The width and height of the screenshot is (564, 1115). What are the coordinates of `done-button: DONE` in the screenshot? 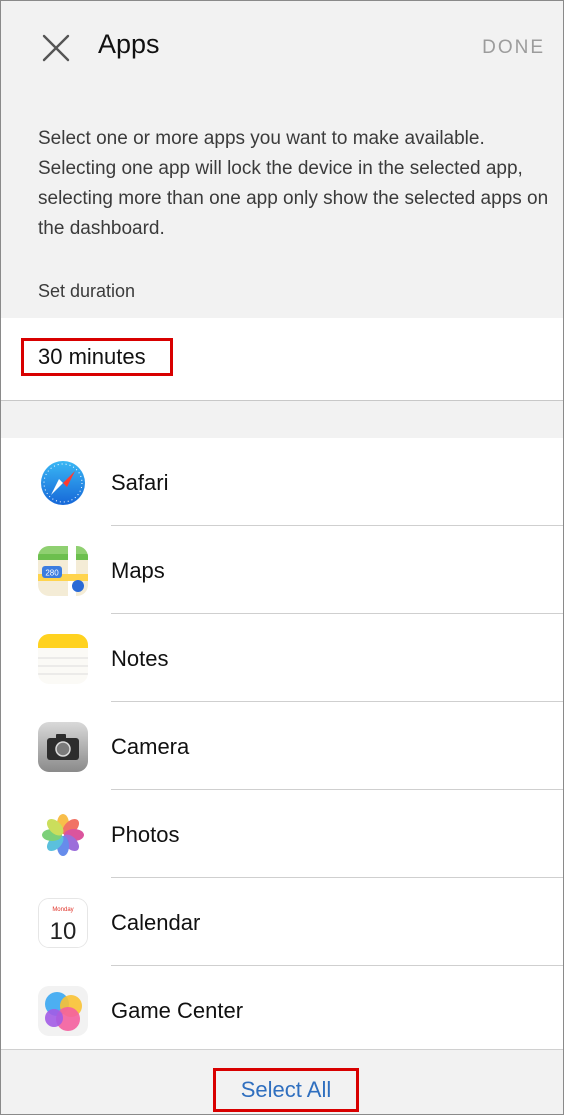 It's located at (513, 48).